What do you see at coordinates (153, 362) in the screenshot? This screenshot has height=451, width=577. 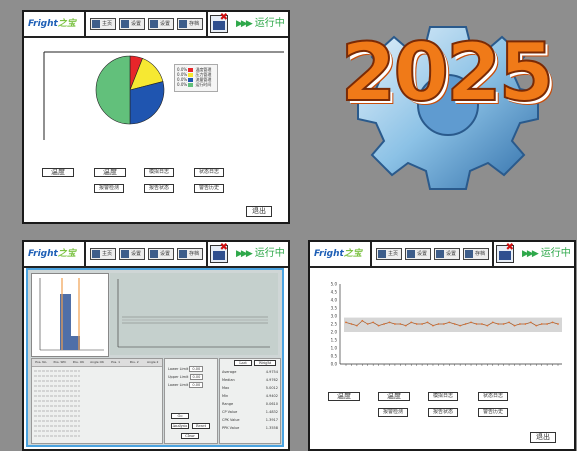 I see `table-header-cell: Angle 2` at bounding box center [153, 362].